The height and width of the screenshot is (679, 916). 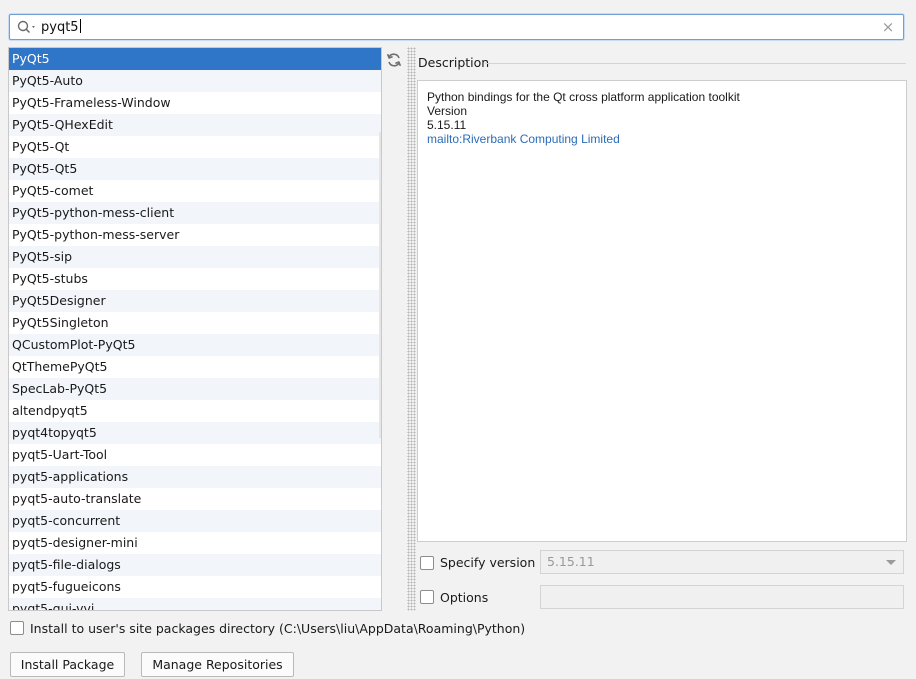 What do you see at coordinates (195, 543) in the screenshot?
I see `package-list-item: pyqt5-designer-mini` at bounding box center [195, 543].